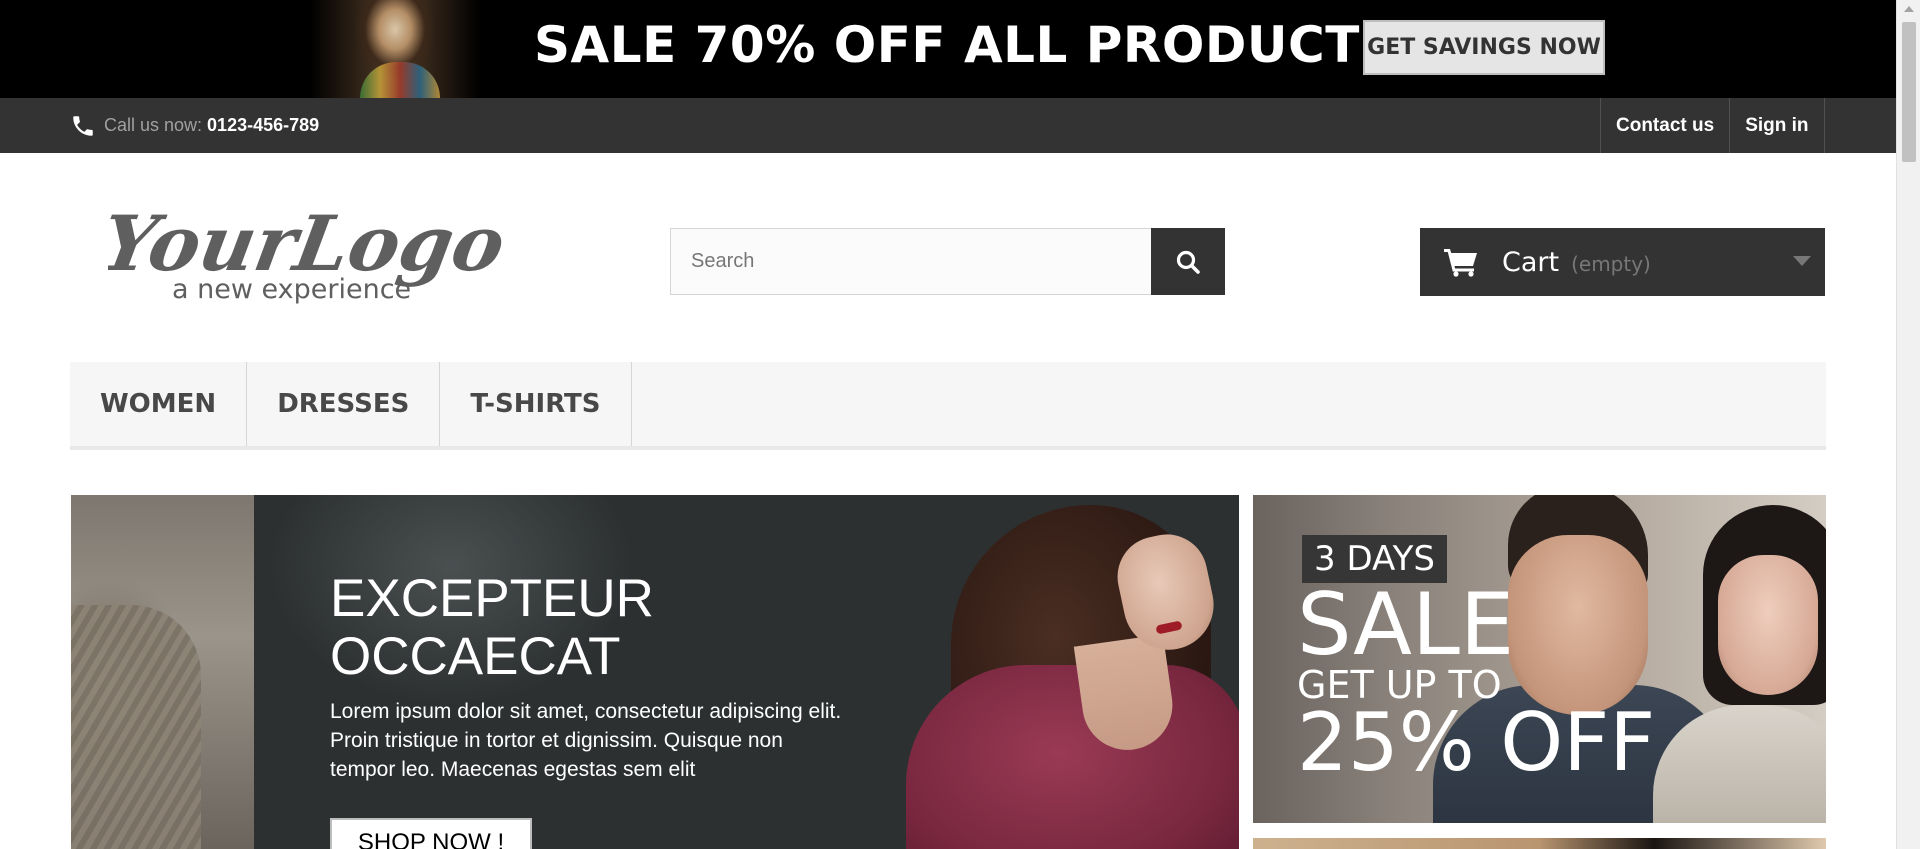 This screenshot has width=1920, height=849. I want to click on search-input, so click(910, 261).